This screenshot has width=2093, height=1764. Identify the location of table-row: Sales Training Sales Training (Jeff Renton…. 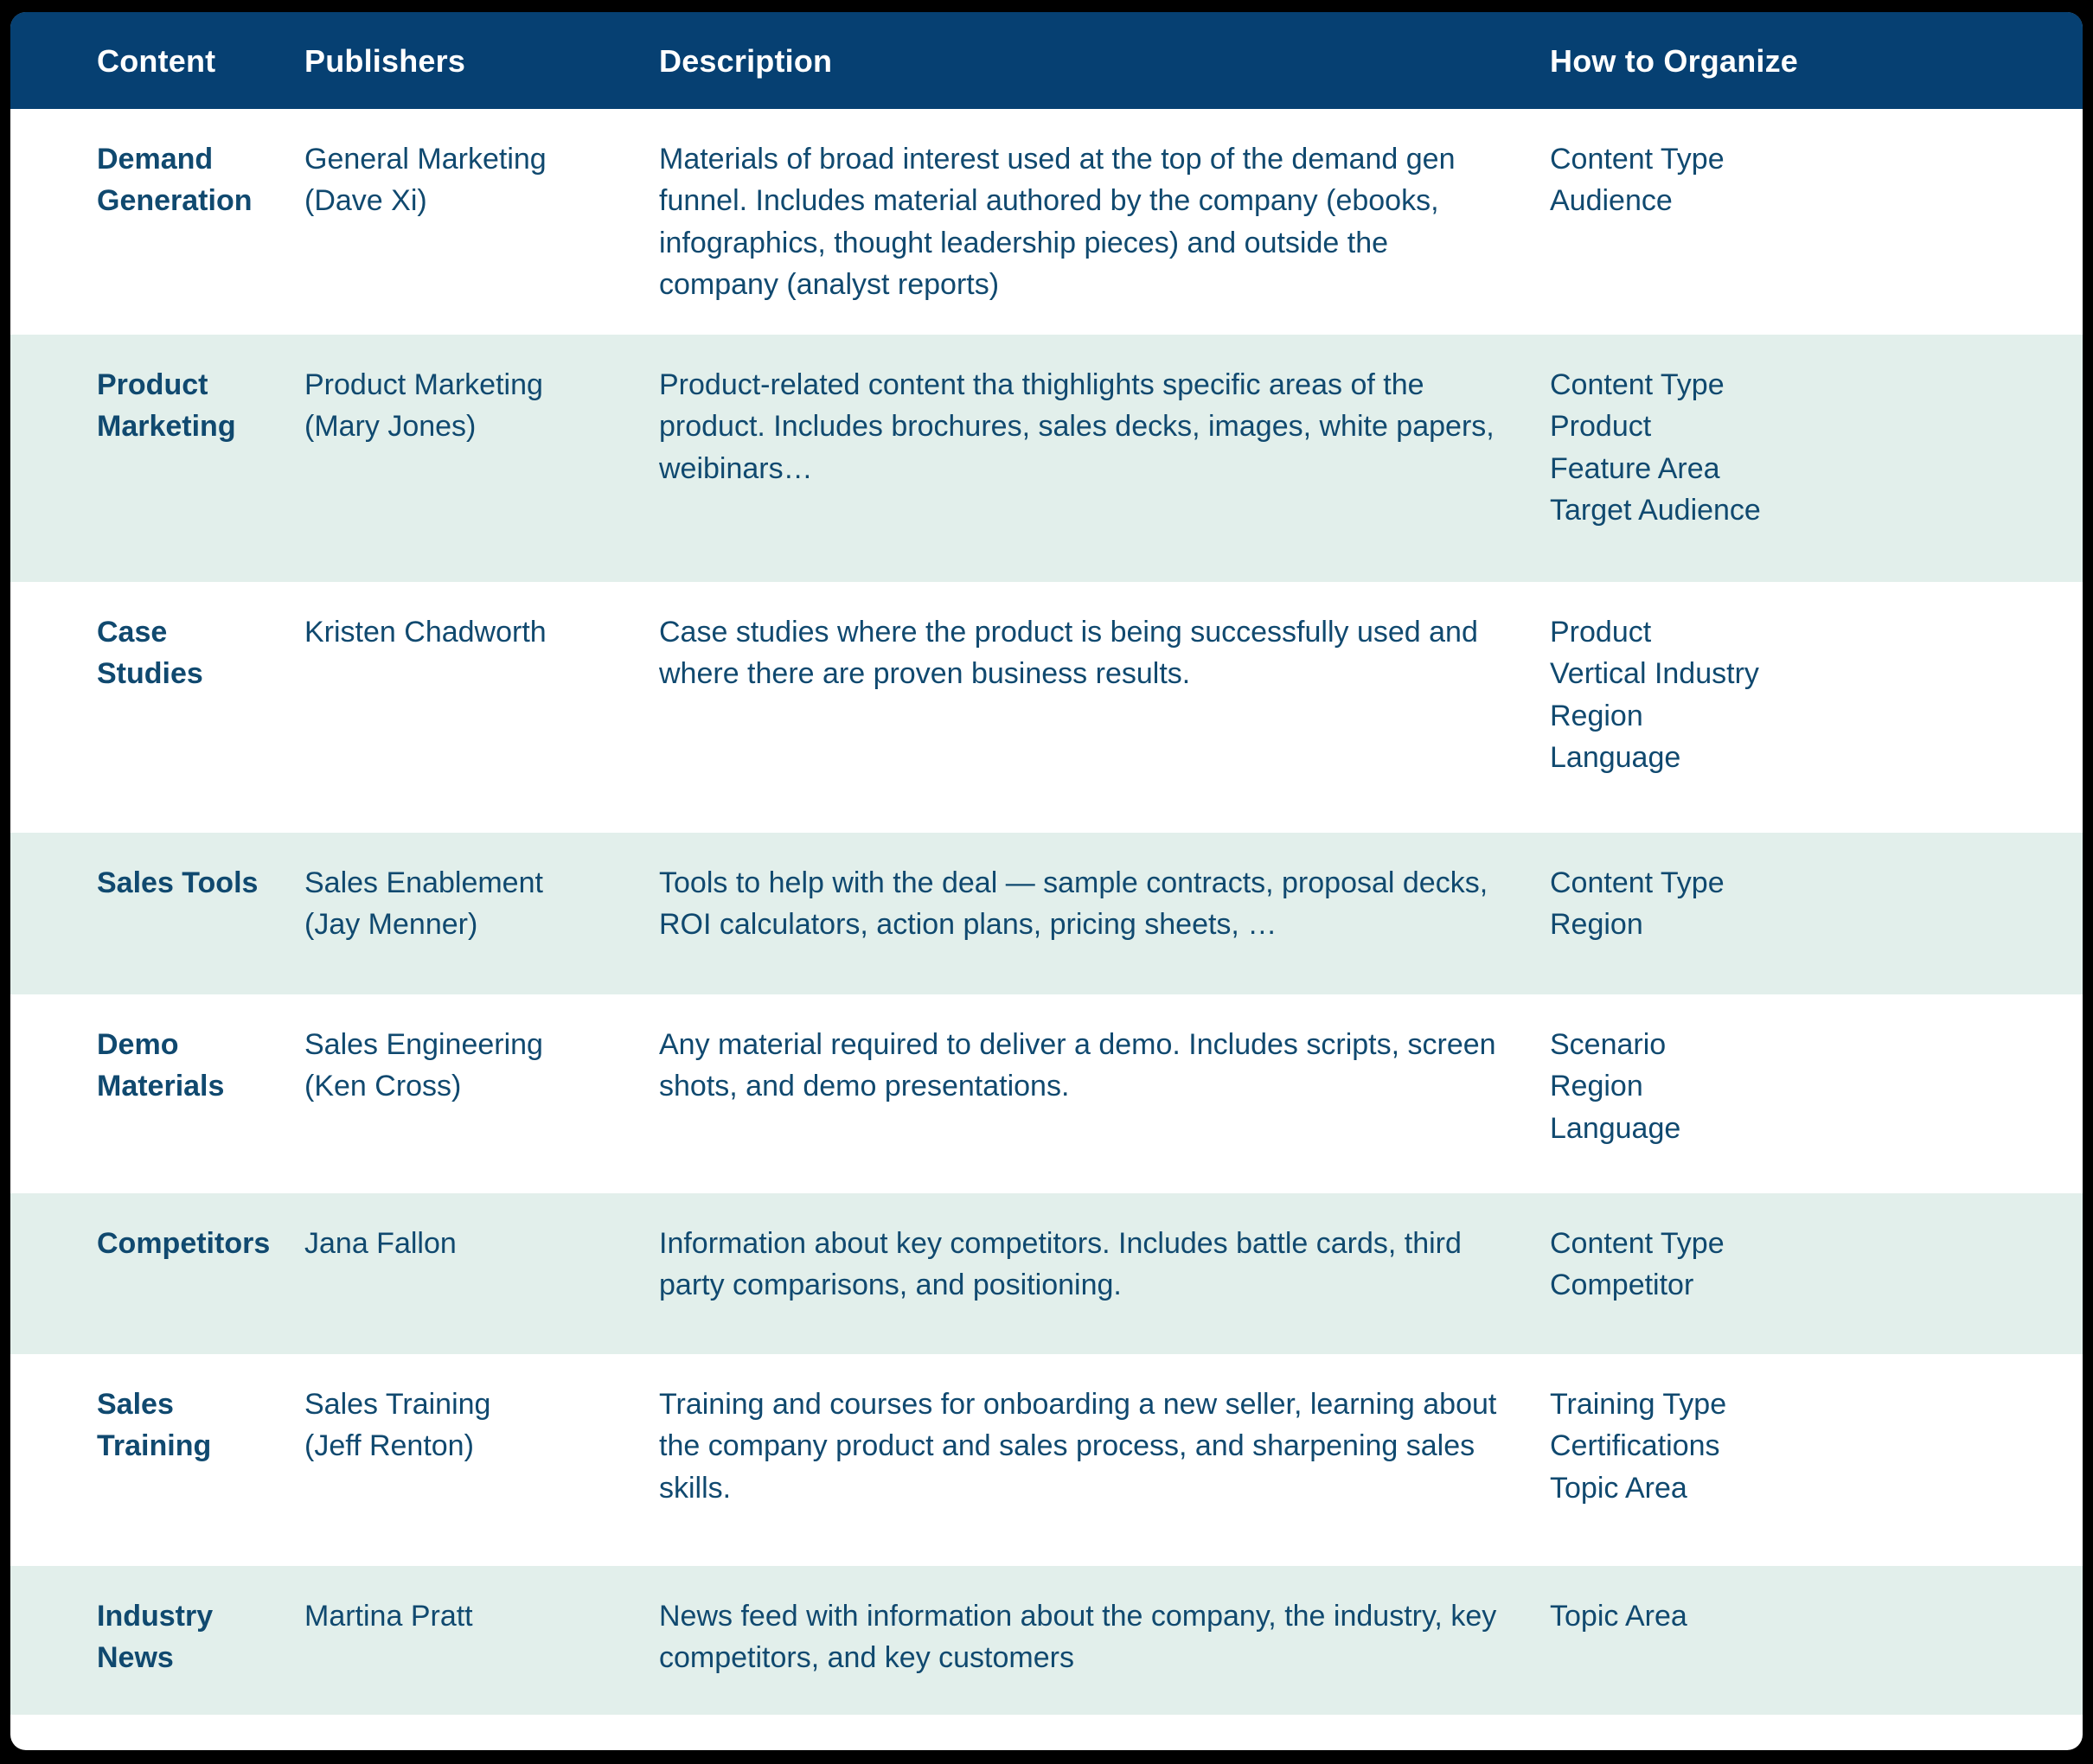
(1046, 1460).